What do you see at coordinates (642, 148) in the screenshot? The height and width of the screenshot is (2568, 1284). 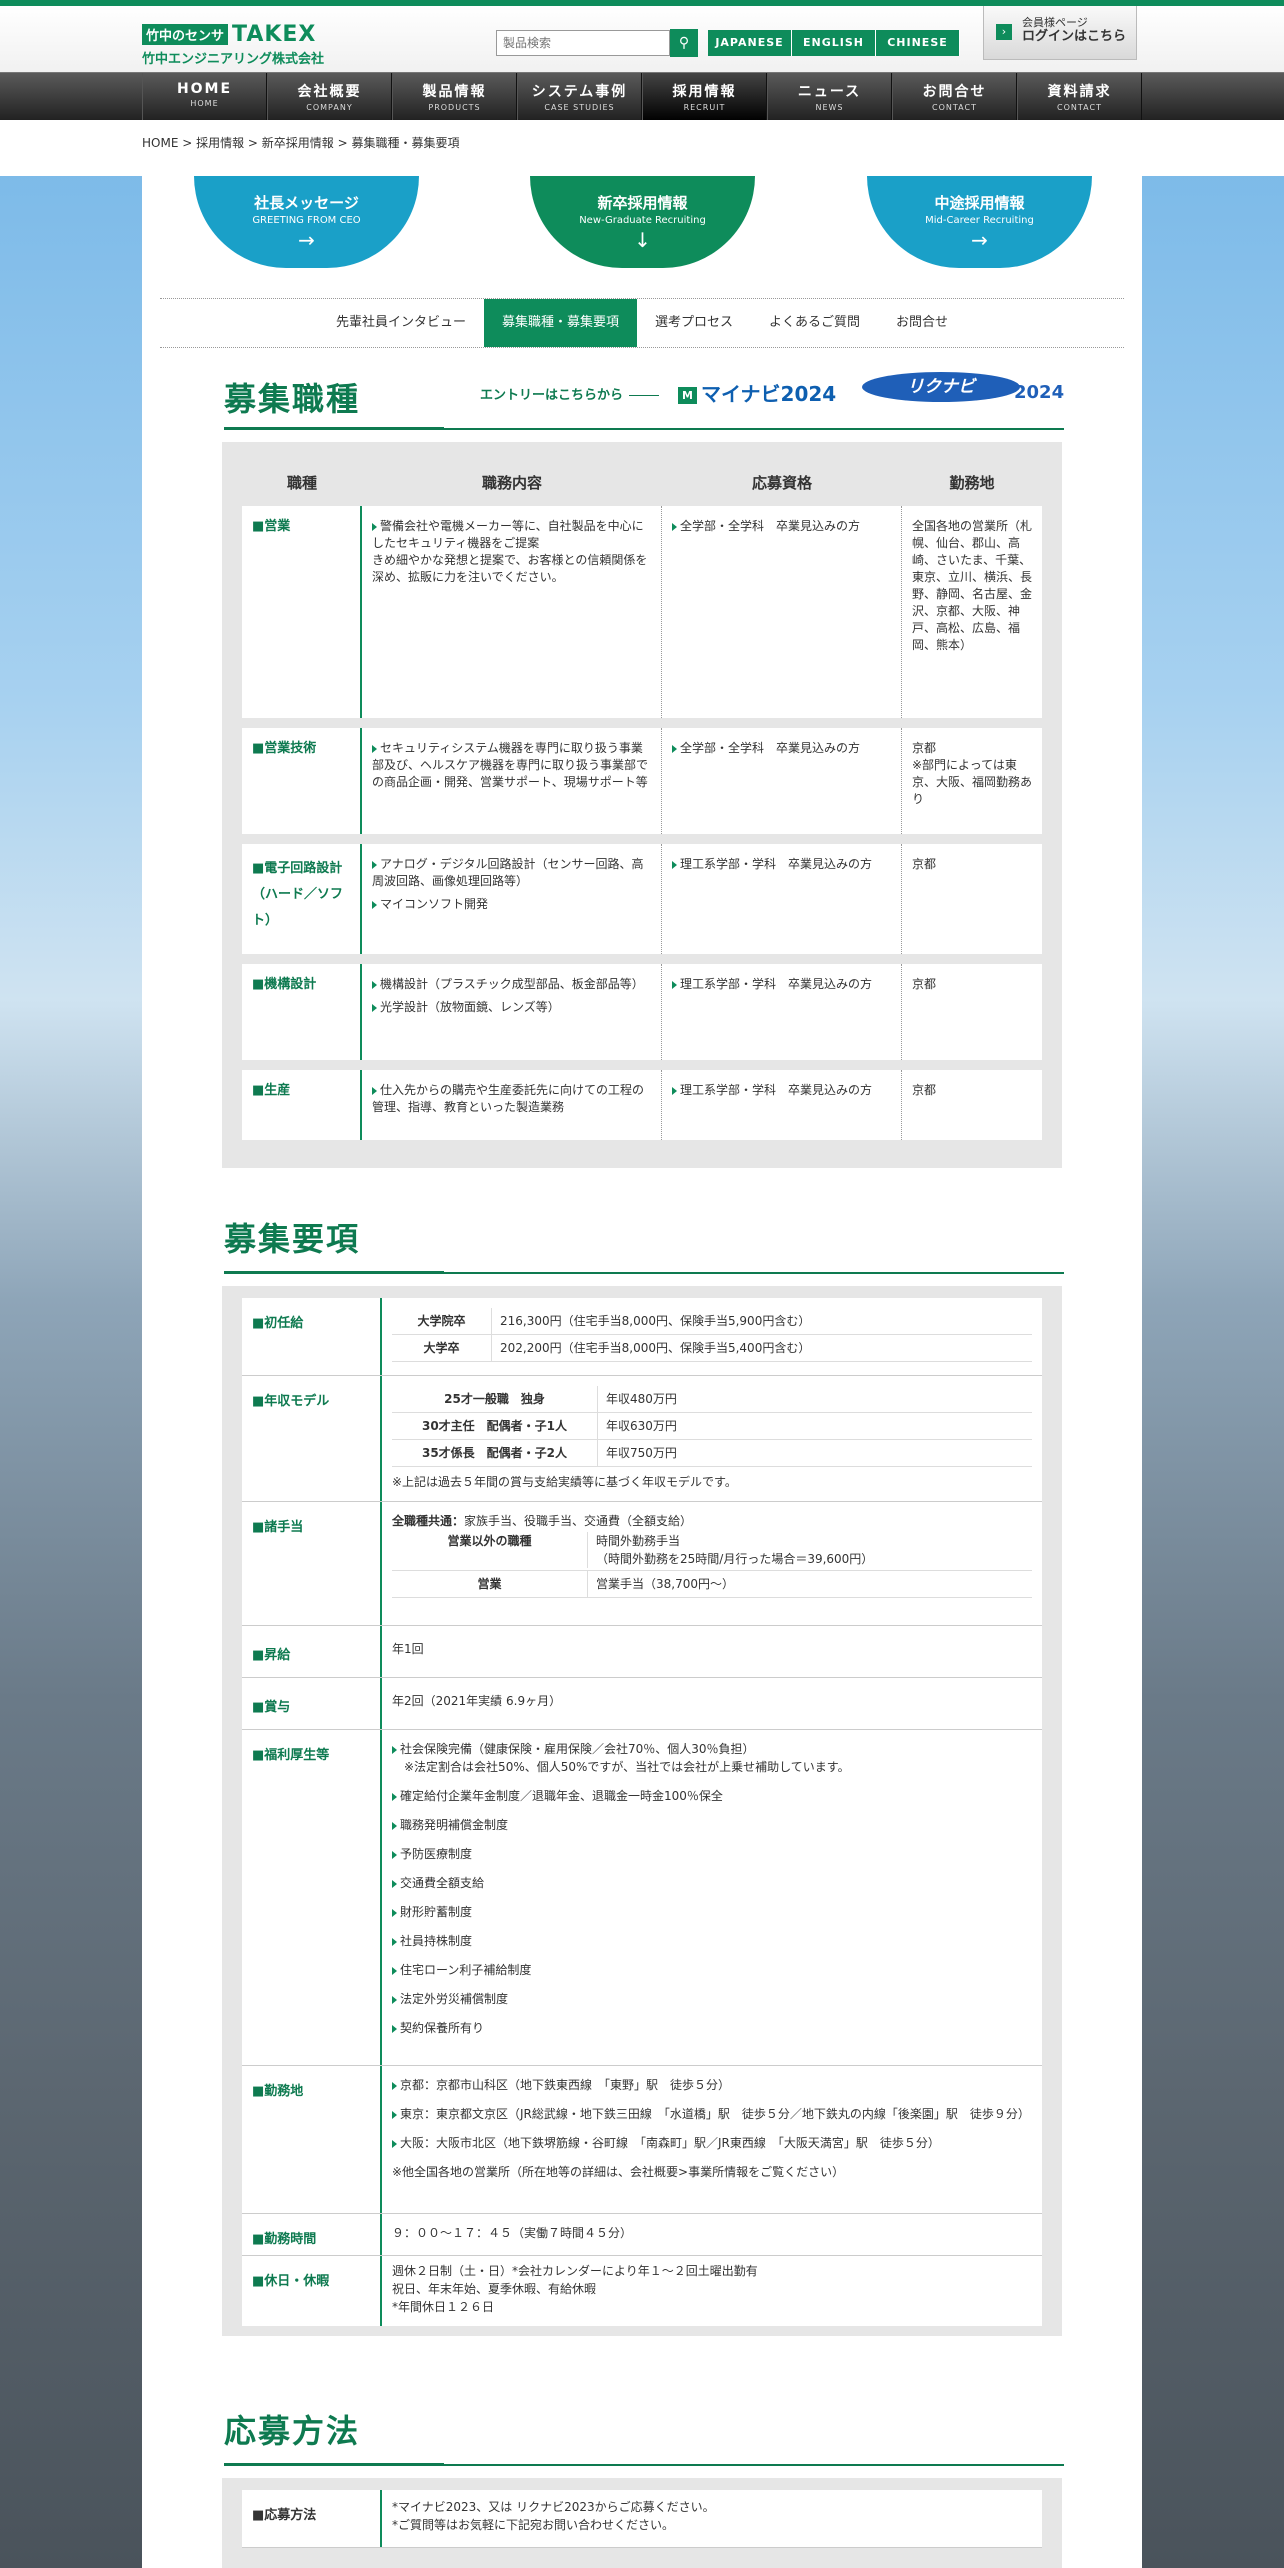 I see `breadcrumb-bar: HOME > 採用情報 > 新卒採用情報 > 募集職種・募集要項` at bounding box center [642, 148].